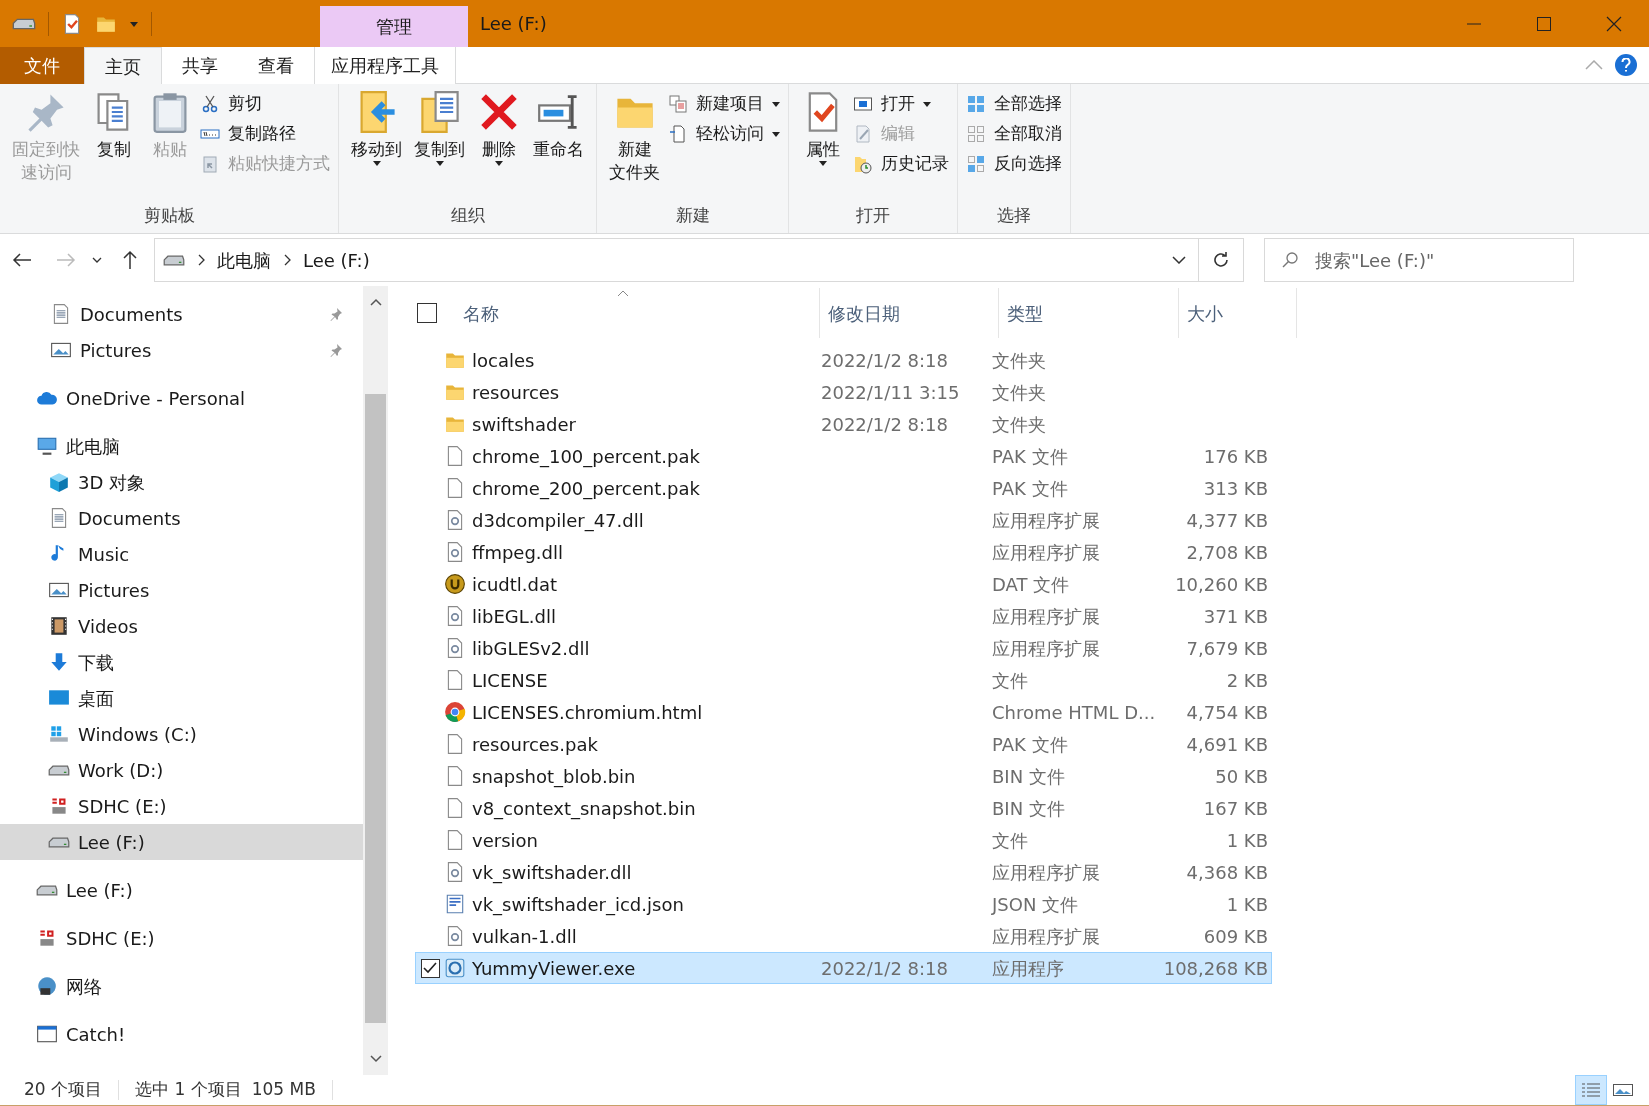 This screenshot has height=1106, width=1649. I want to click on context-tab-header: 管理, so click(394, 26).